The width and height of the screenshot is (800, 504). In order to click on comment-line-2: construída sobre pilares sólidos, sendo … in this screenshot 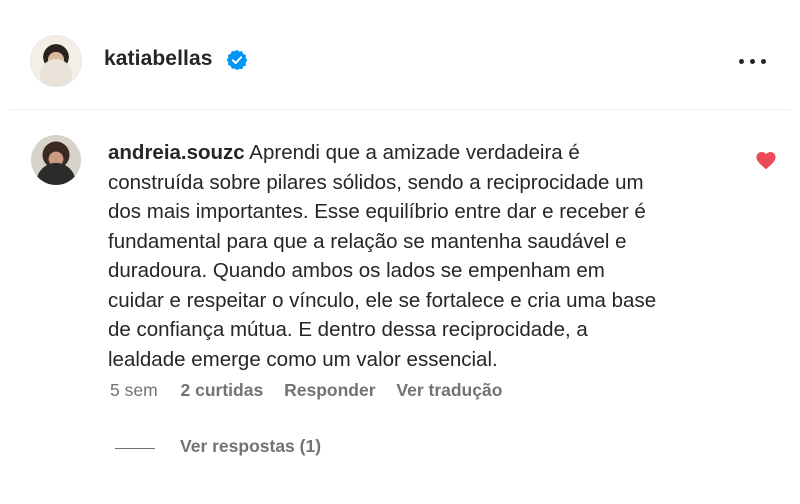, I will do `click(376, 182)`.